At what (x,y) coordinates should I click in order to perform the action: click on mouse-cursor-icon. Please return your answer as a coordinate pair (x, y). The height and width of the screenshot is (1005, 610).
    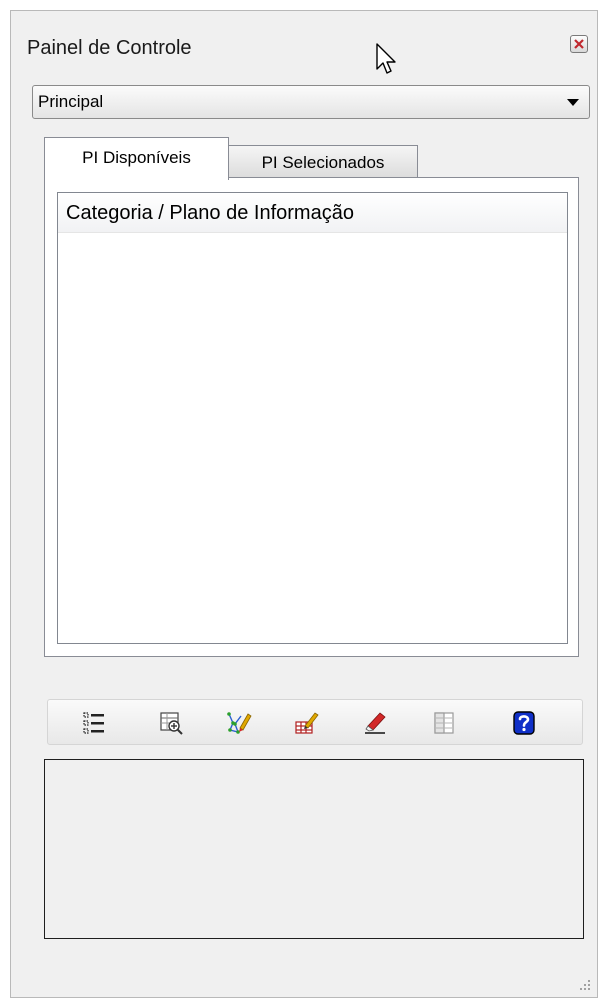
    Looking at the image, I should click on (387, 61).